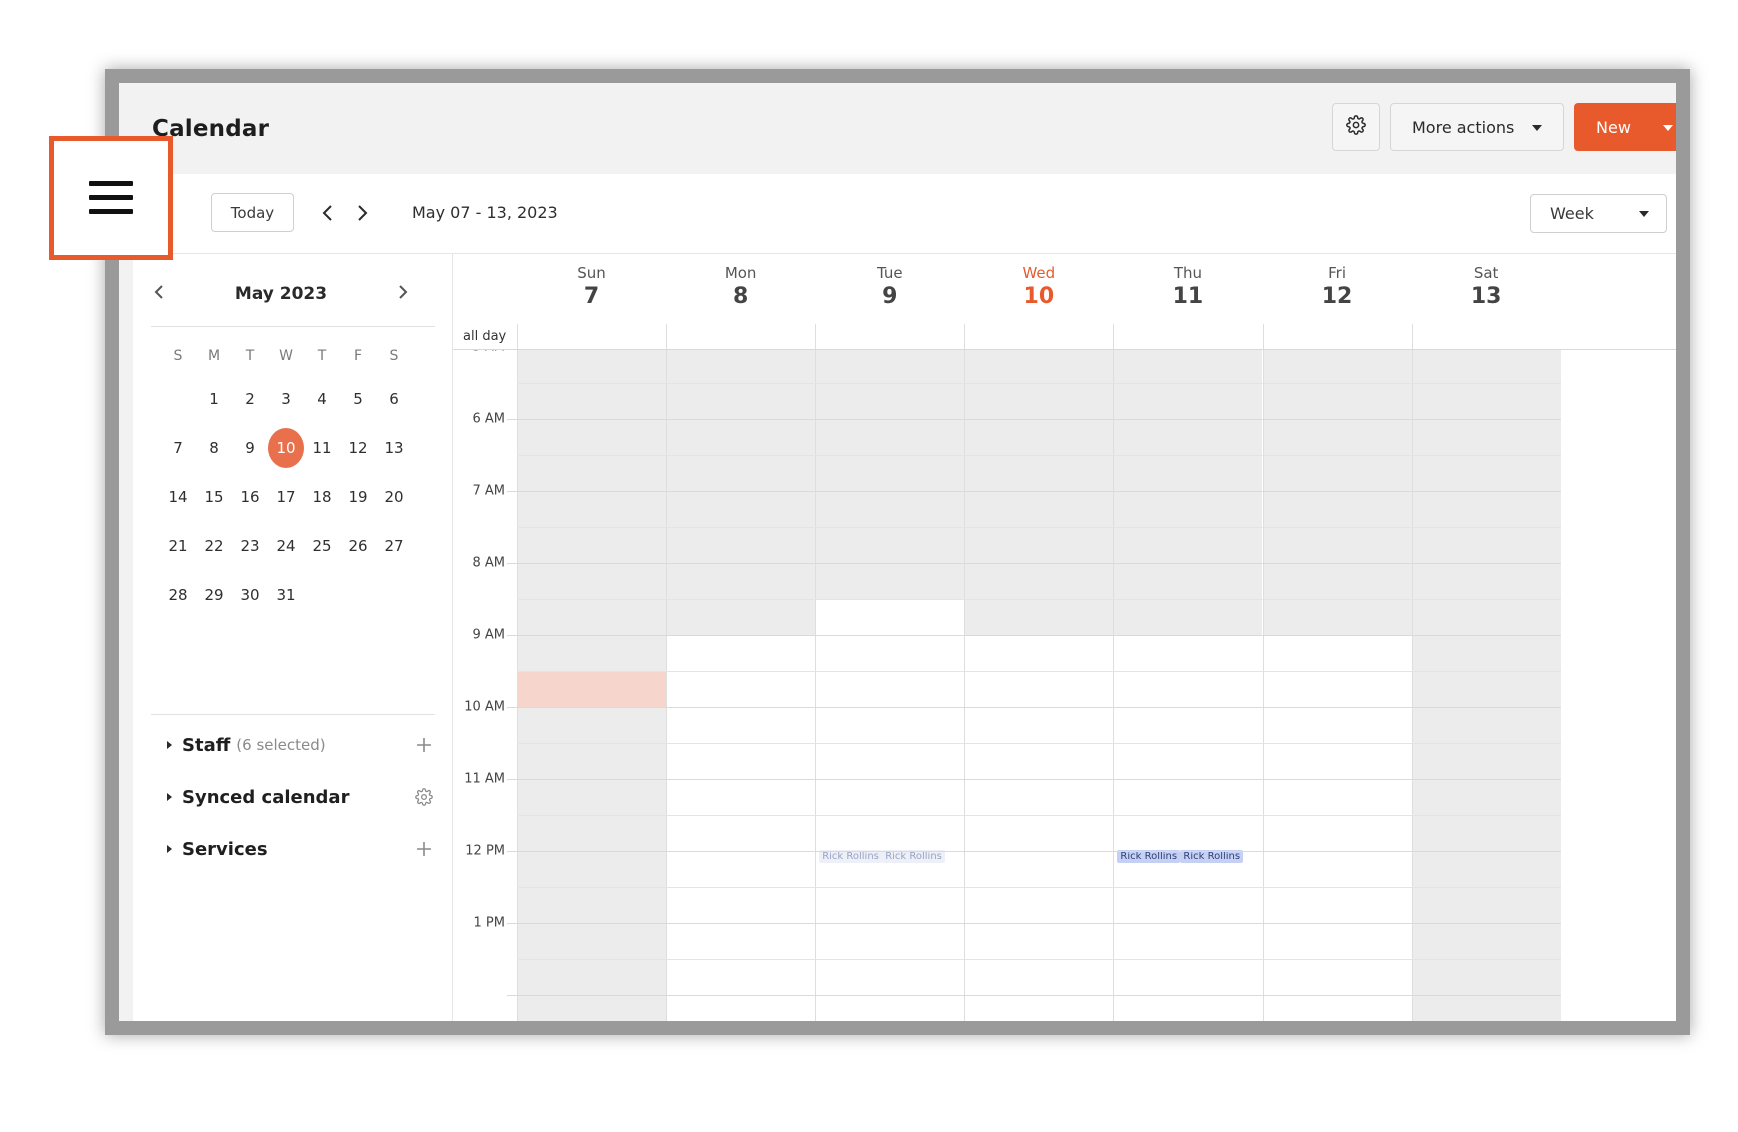  I want to click on mini-day-17: 17, so click(286, 497).